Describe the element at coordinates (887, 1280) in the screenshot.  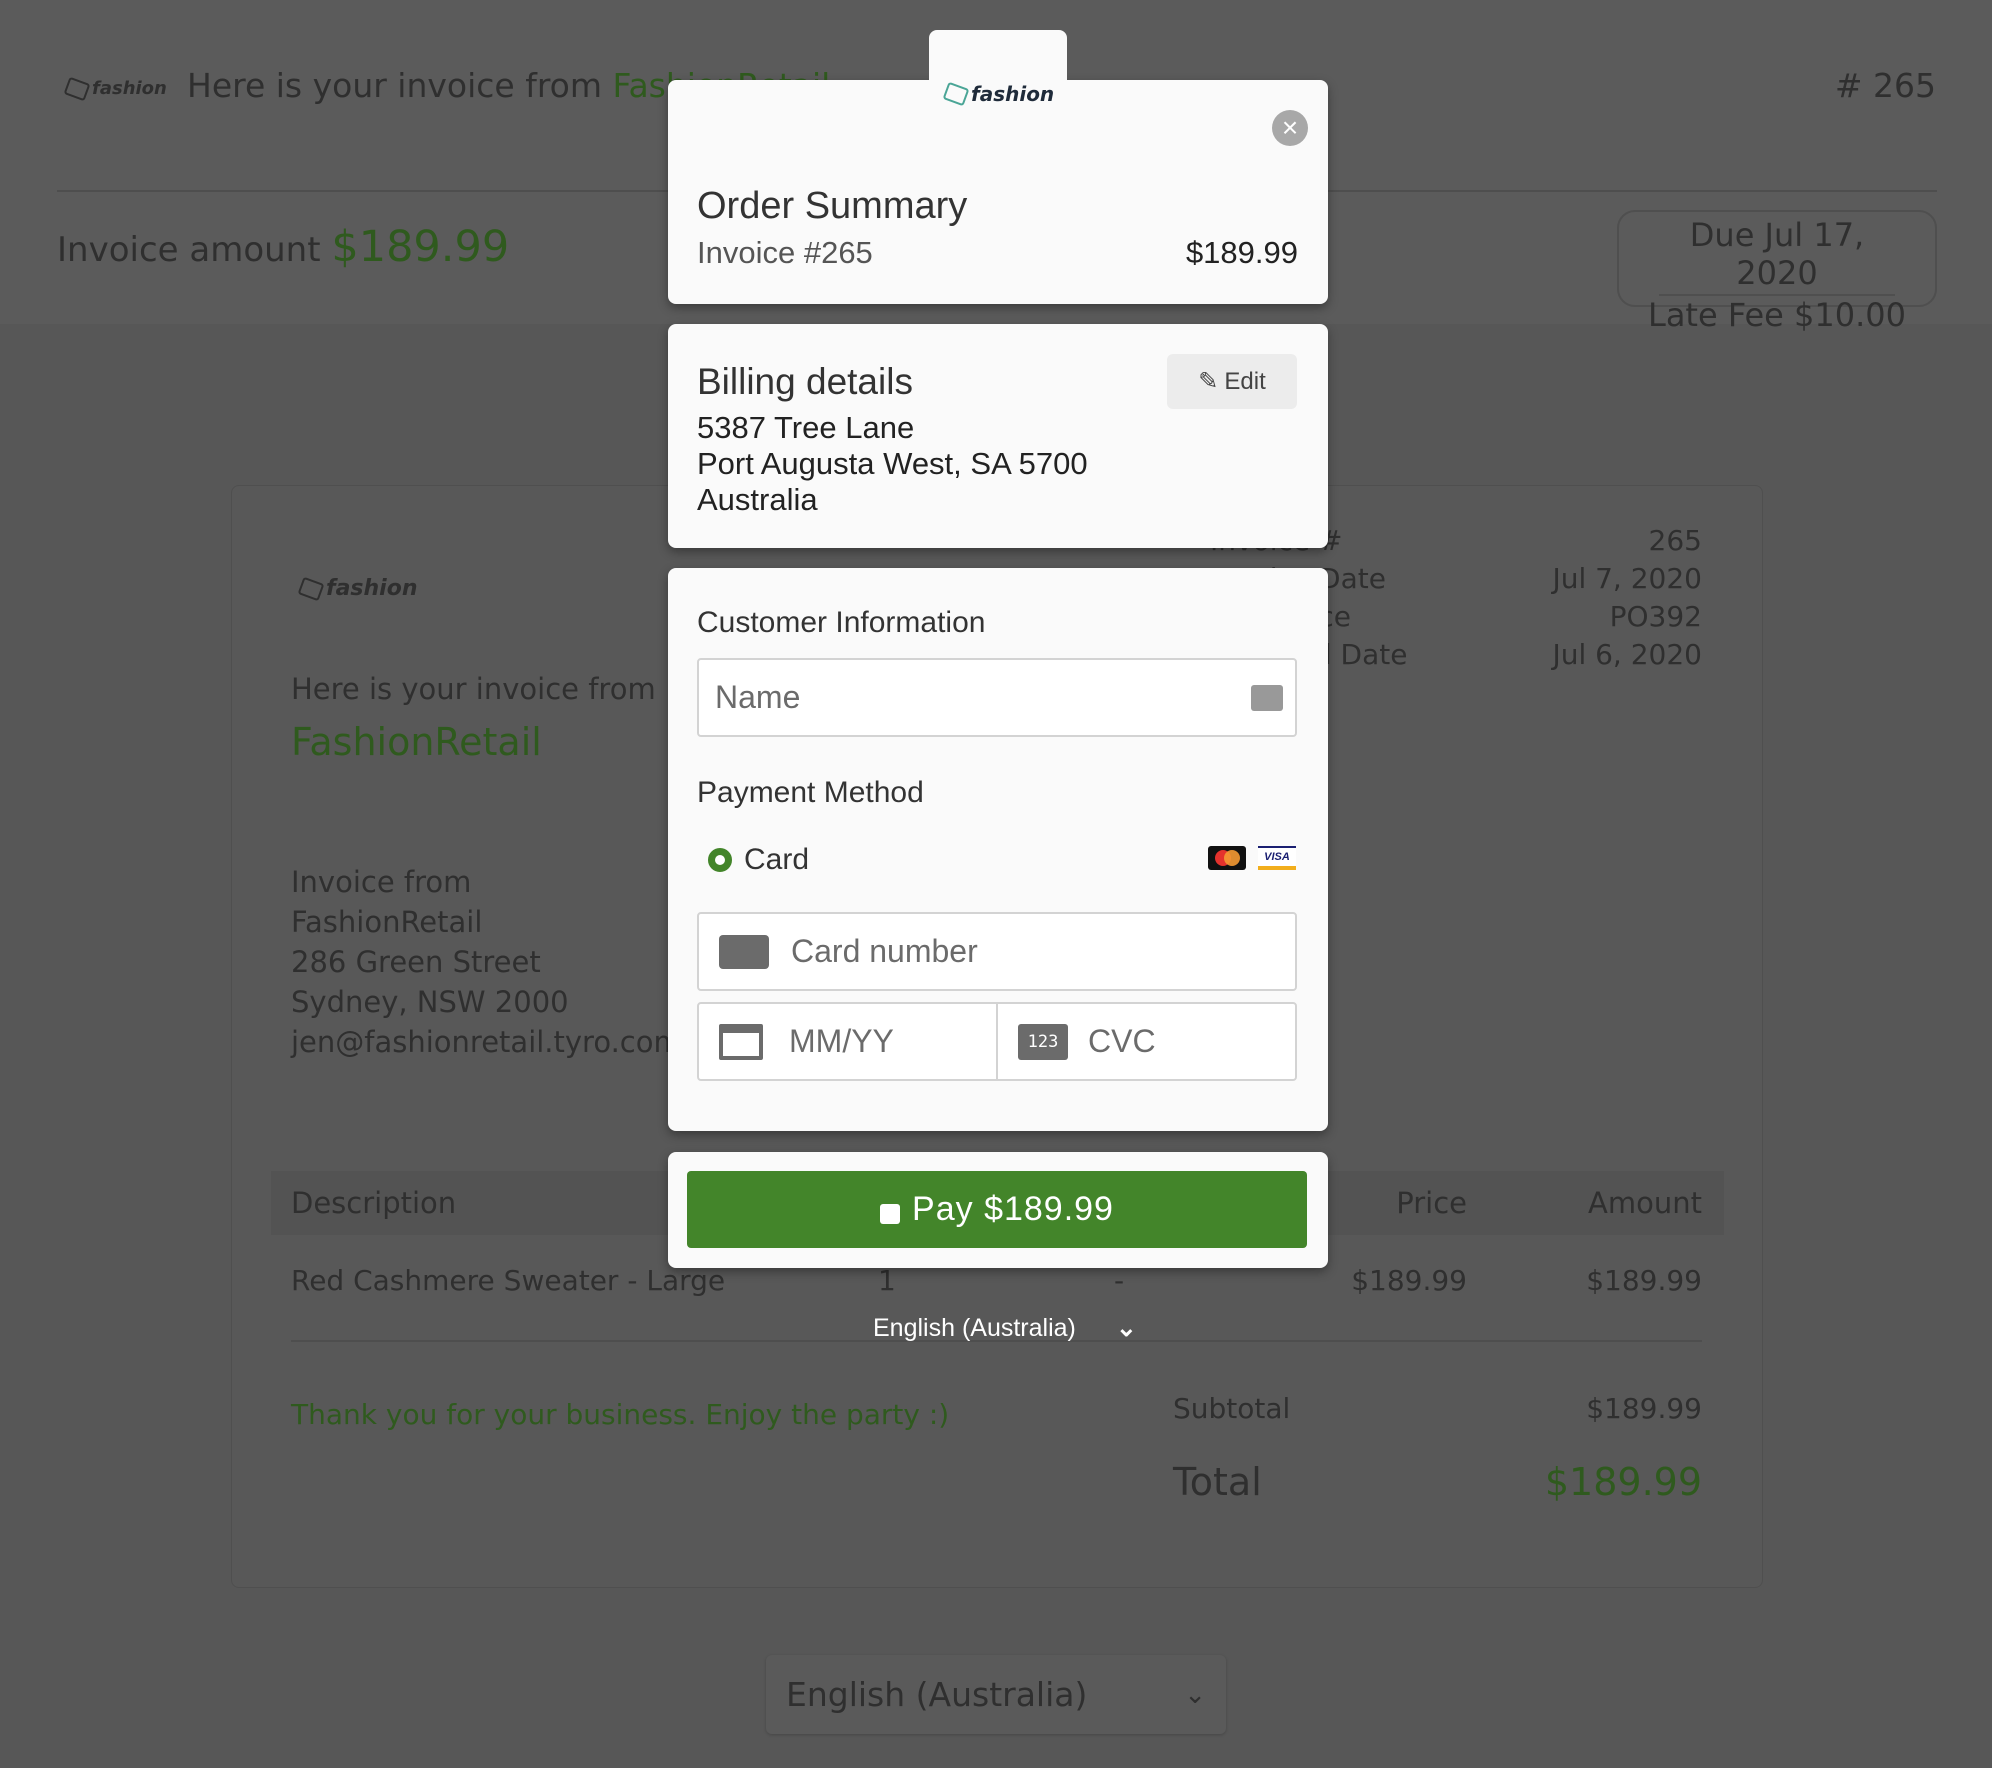
I see `row-qty: 1` at that location.